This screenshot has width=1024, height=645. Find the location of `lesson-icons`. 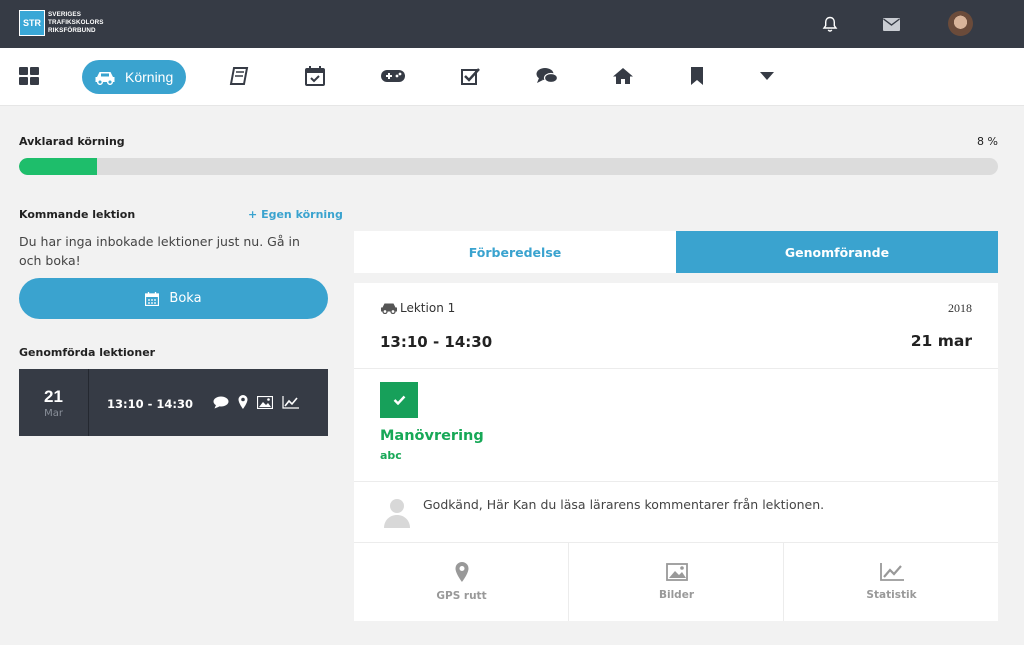

lesson-icons is located at coordinates (256, 402).